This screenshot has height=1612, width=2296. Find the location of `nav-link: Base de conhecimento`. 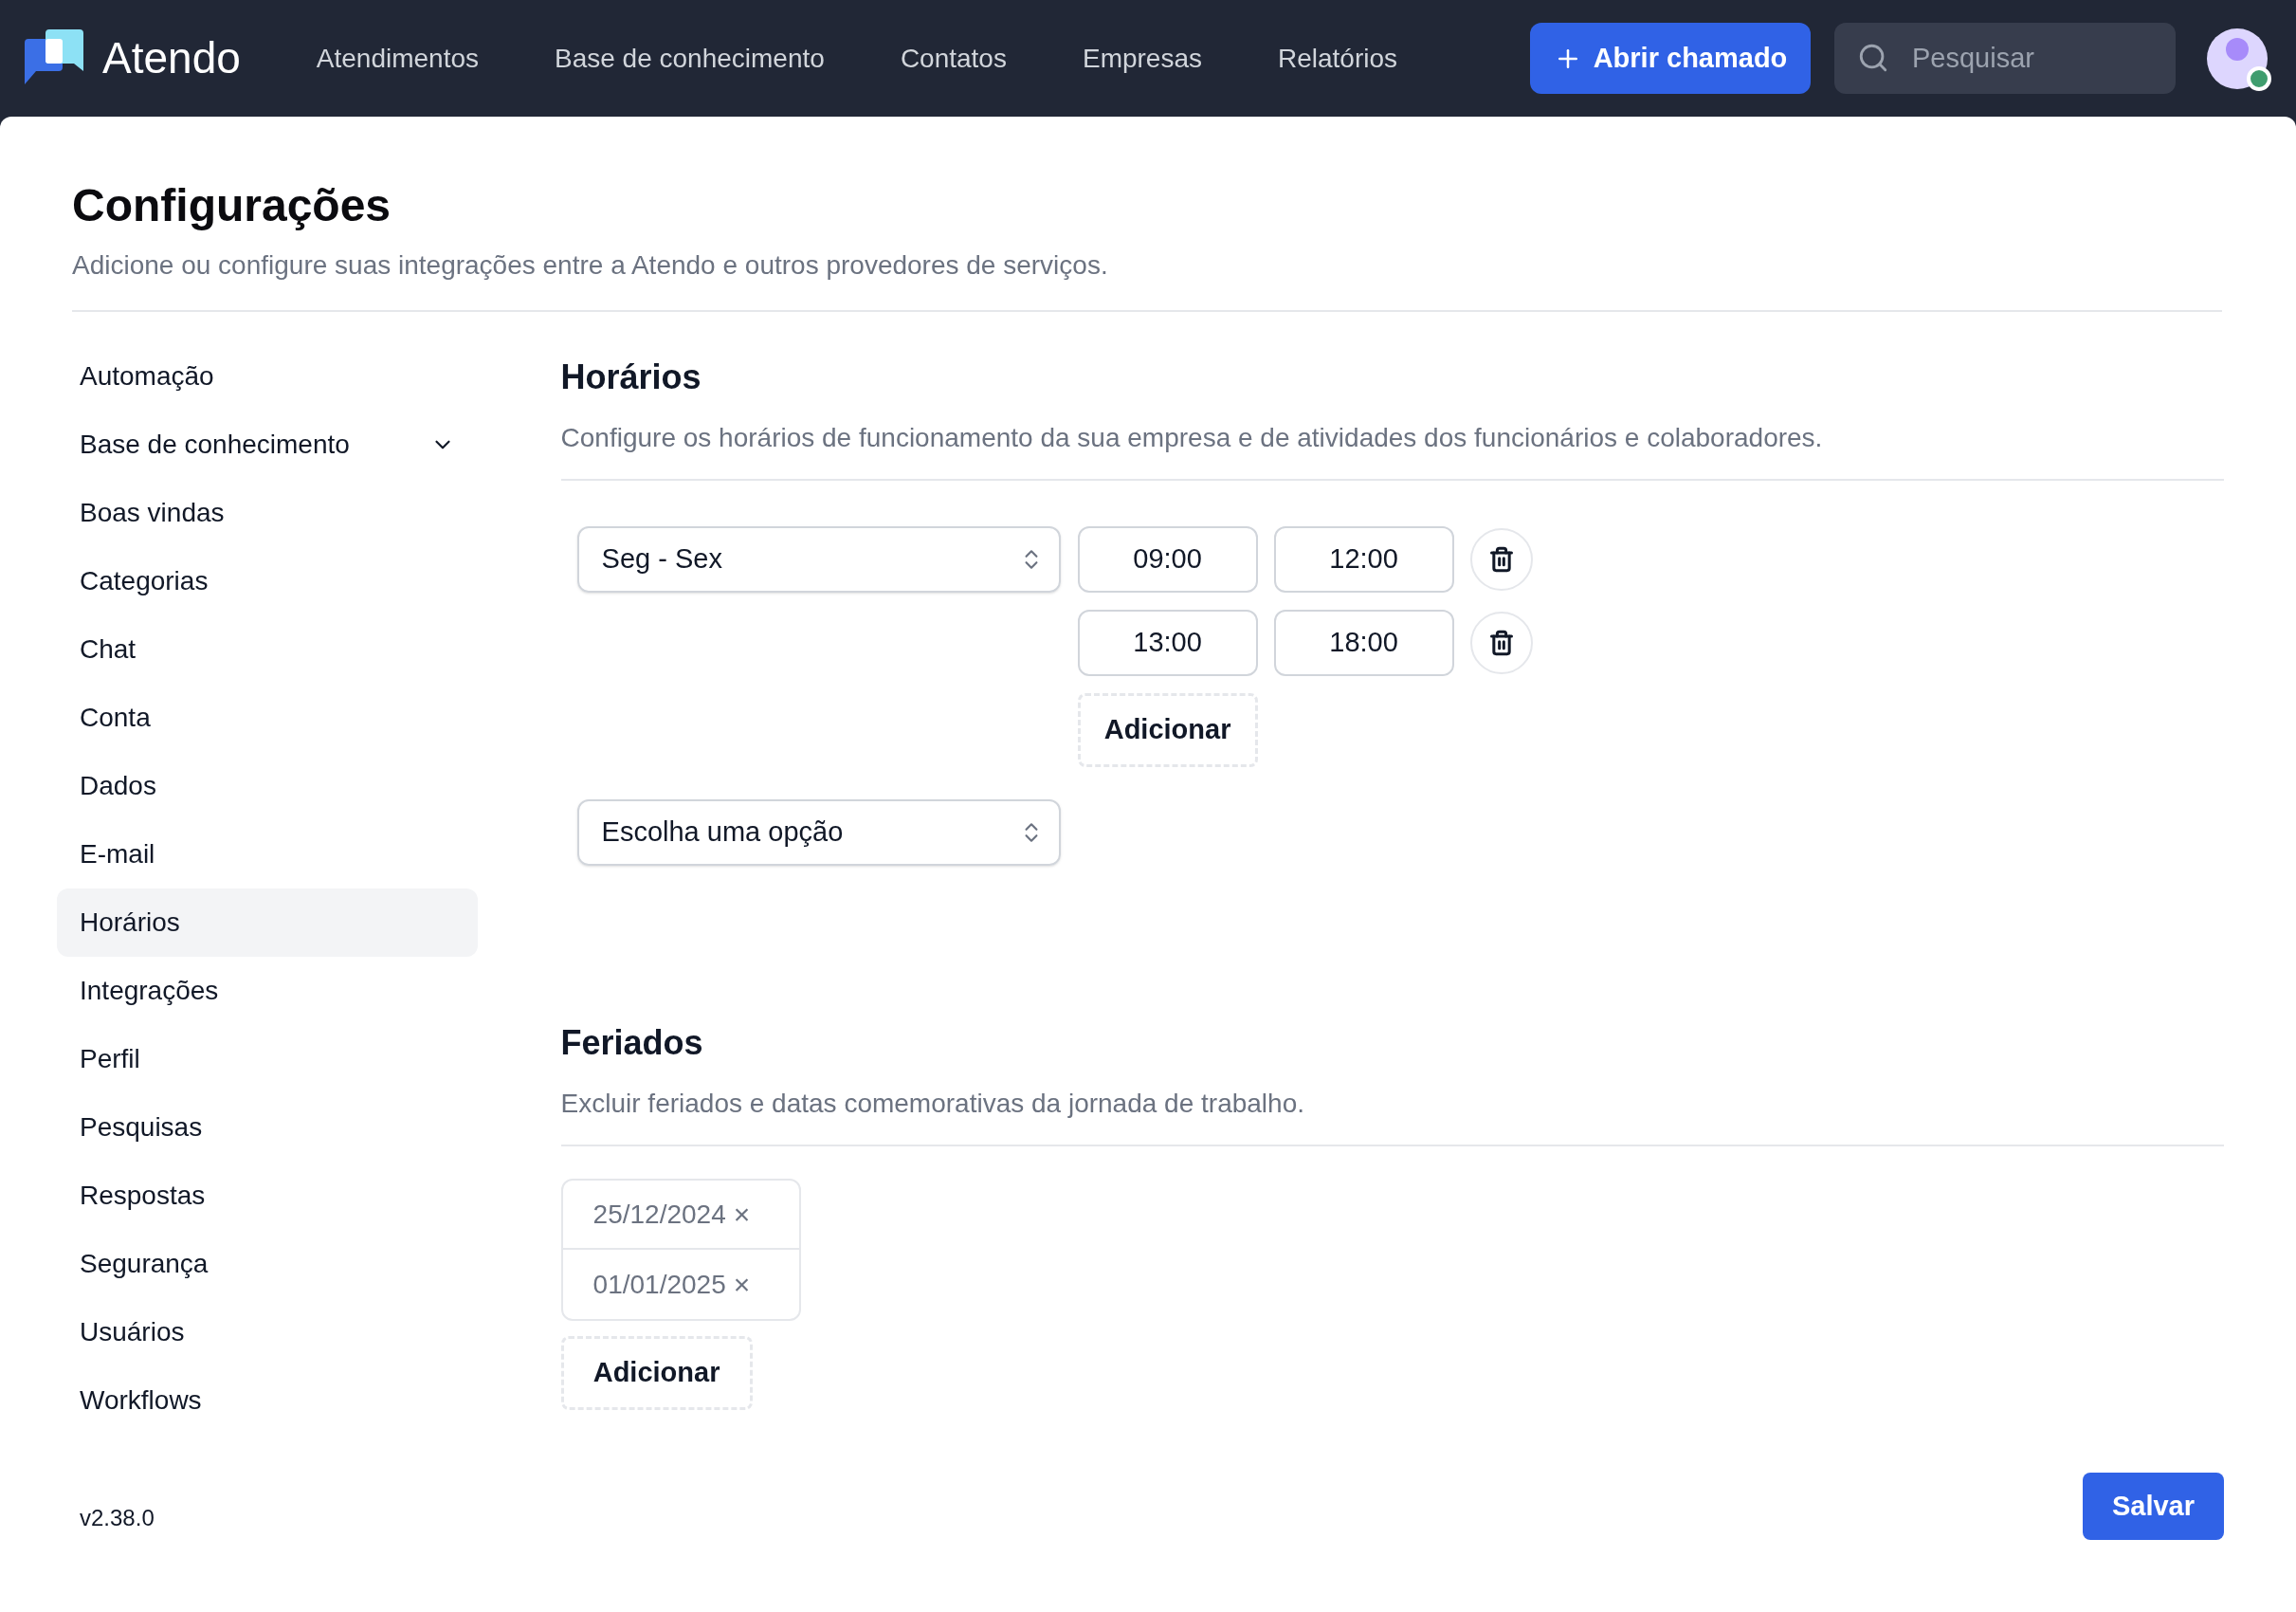

nav-link: Base de conhecimento is located at coordinates (690, 58).